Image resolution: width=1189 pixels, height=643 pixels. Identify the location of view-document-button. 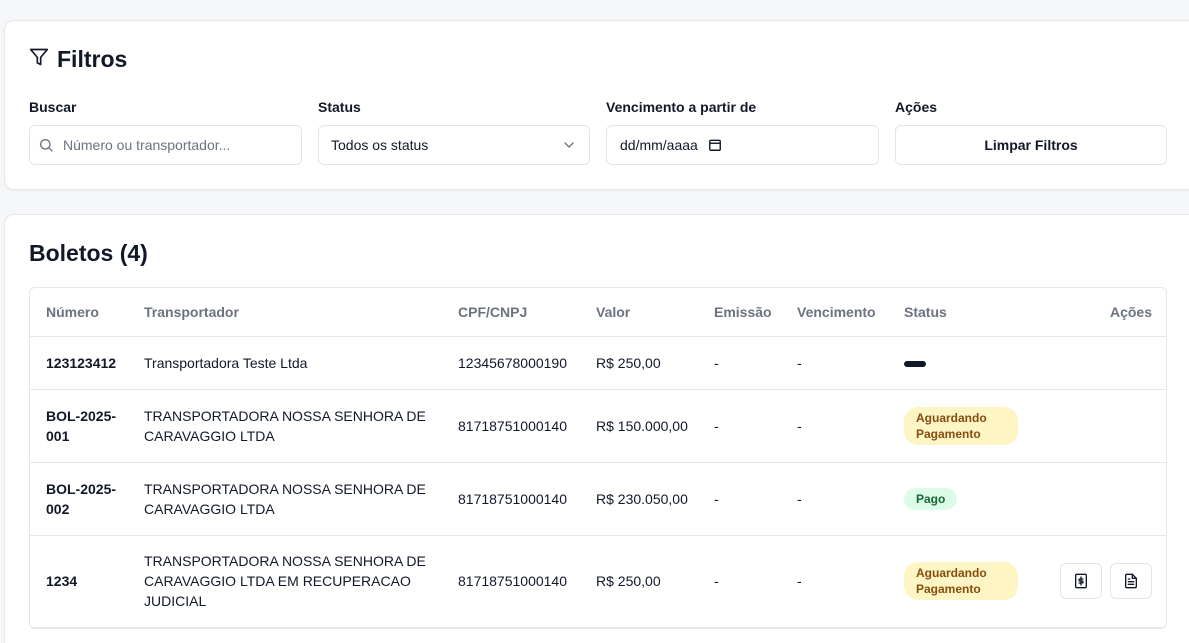
(1131, 581).